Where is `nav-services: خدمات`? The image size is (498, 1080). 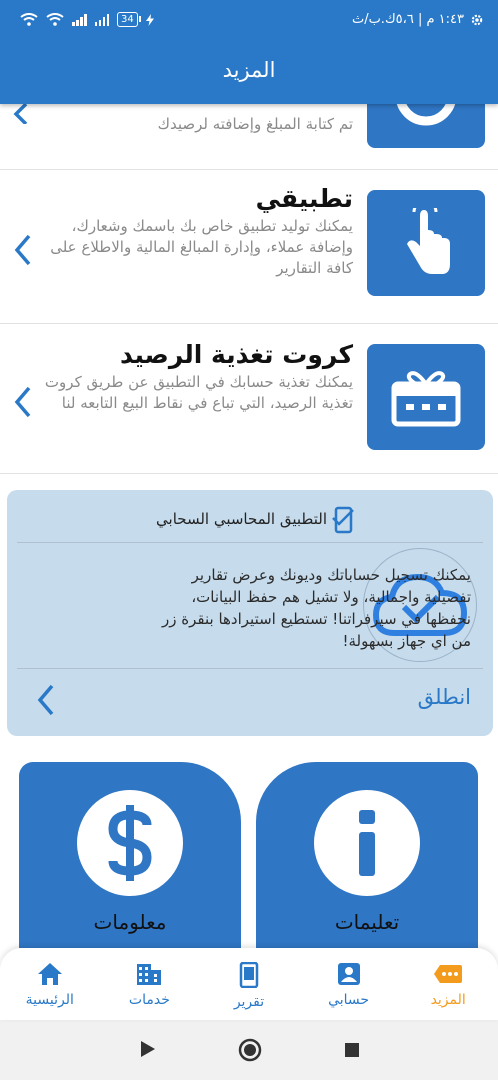
nav-services: خدمات is located at coordinates (150, 984).